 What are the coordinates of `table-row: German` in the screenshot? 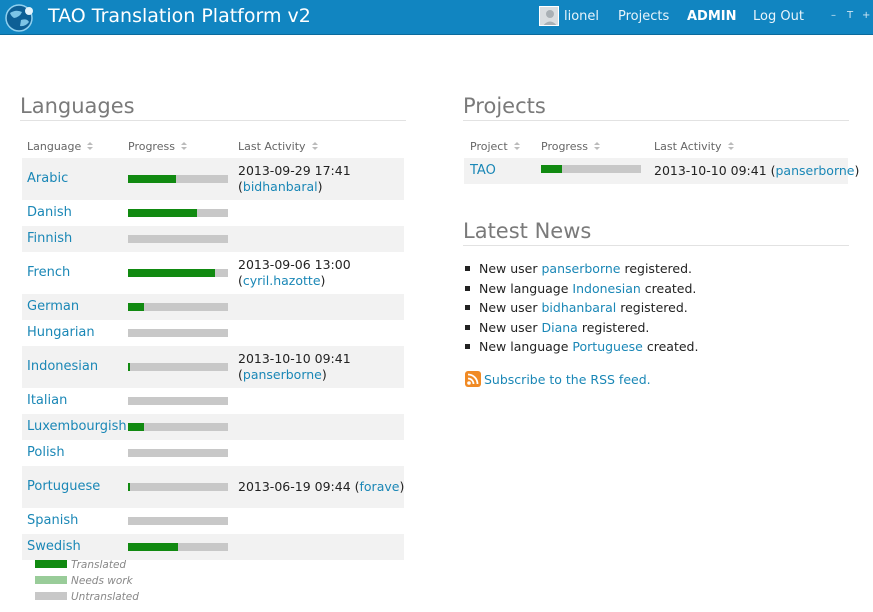 It's located at (213, 307).